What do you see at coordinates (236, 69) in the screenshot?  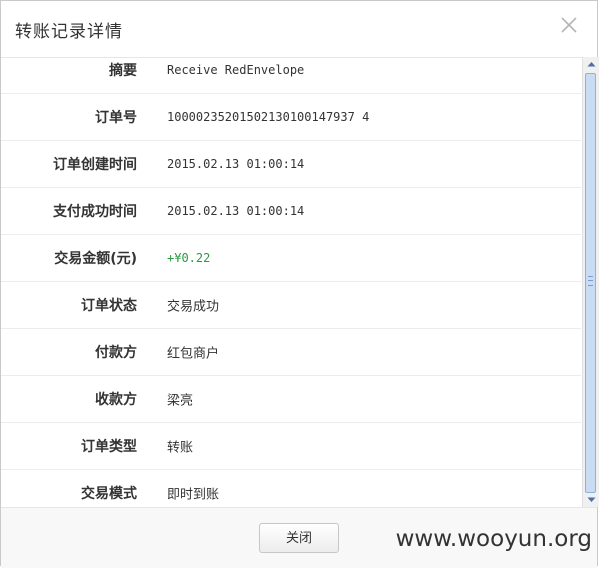 I see `row-value: Receive RedEnvelope` at bounding box center [236, 69].